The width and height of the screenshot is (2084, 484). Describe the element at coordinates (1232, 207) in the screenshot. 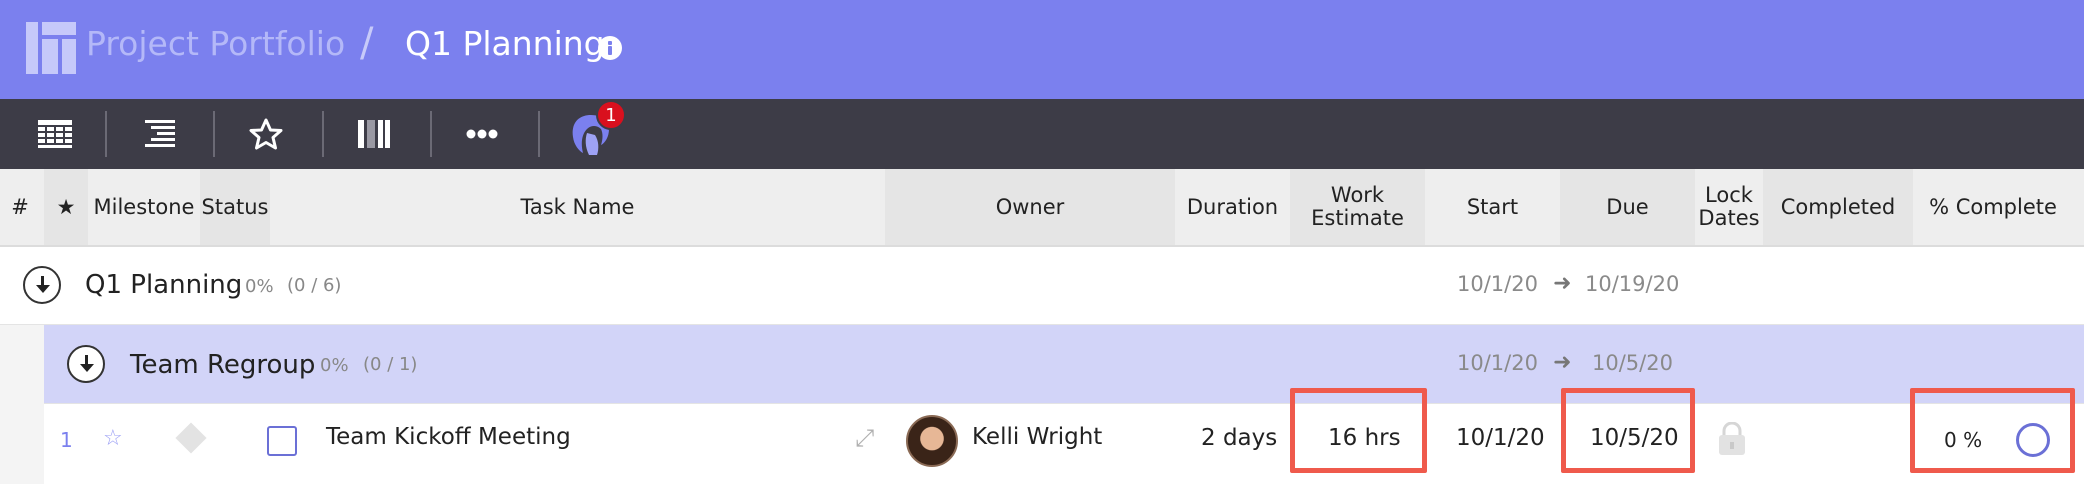

I see `col-duration: Duration` at that location.